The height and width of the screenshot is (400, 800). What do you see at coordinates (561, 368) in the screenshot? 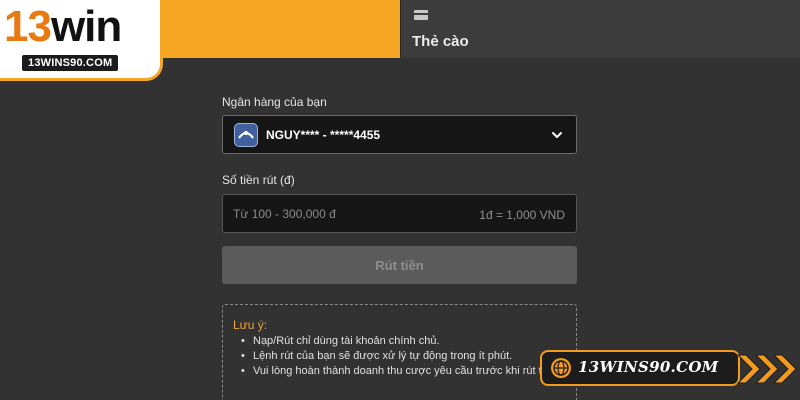
I see `globe-icon` at bounding box center [561, 368].